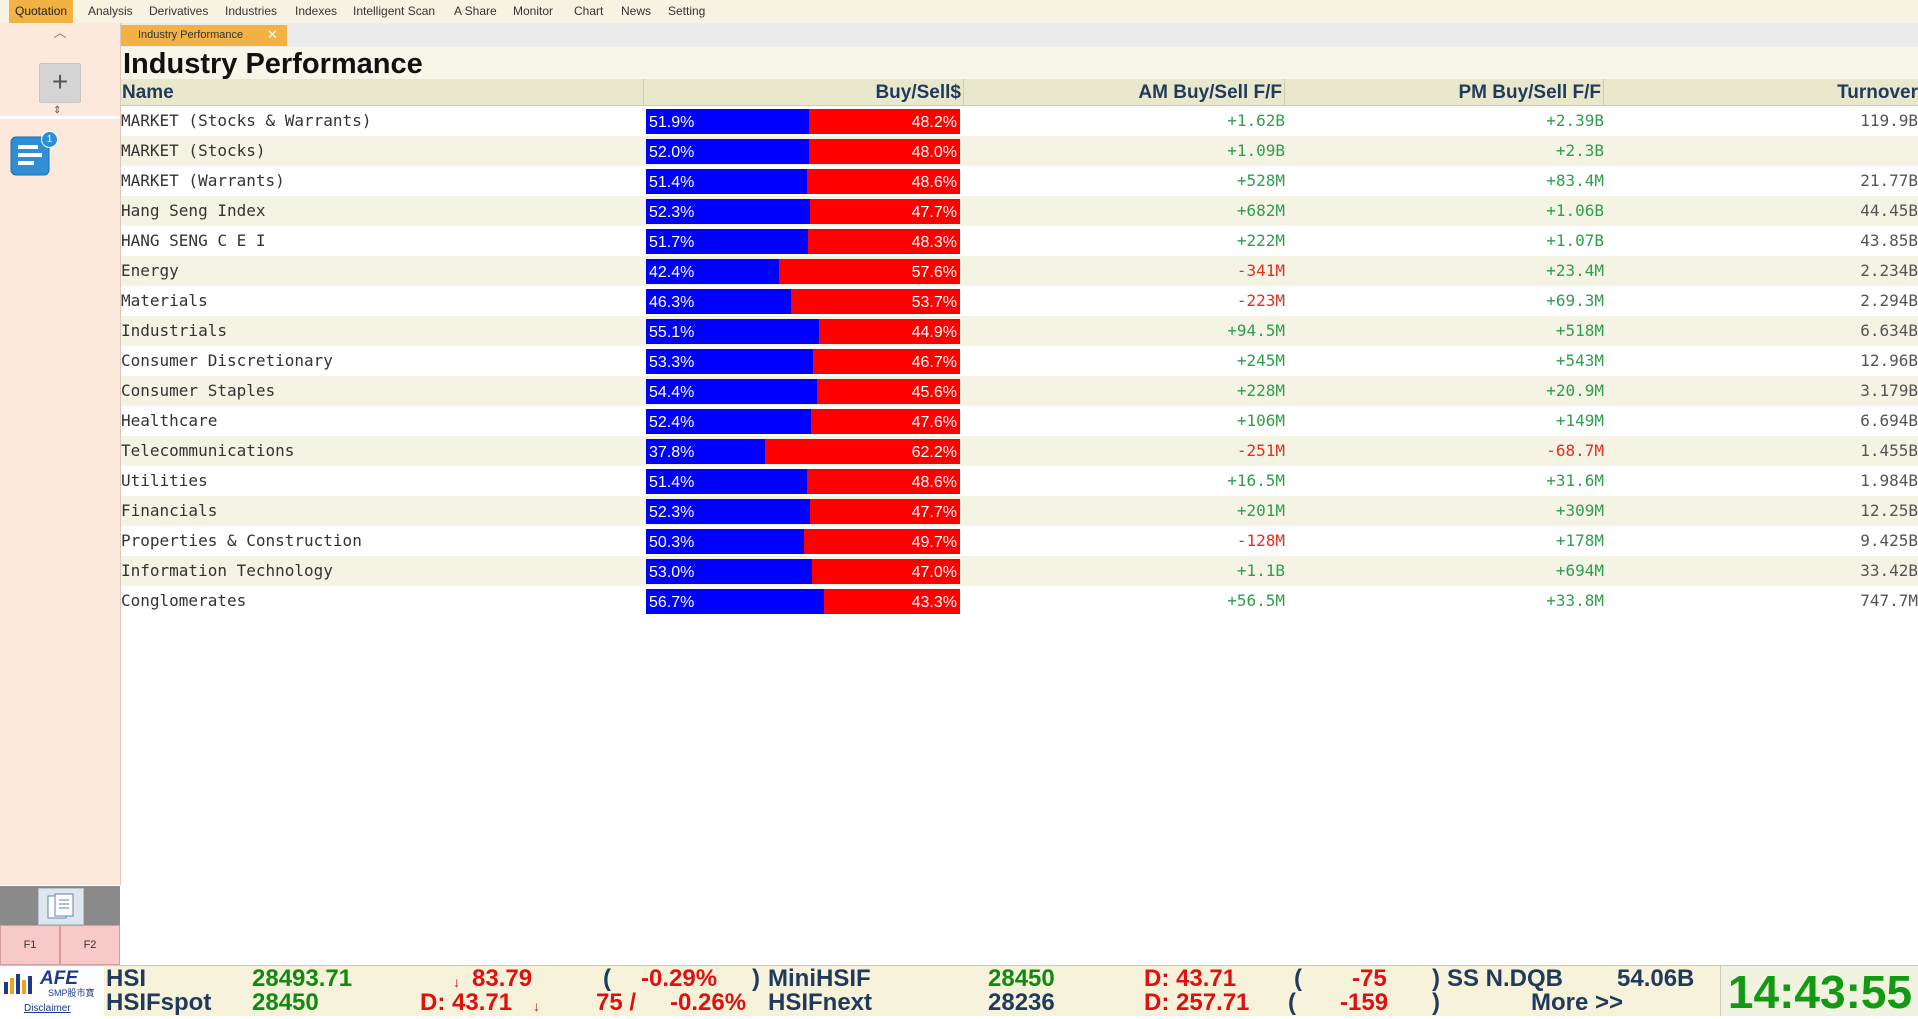  Describe the element at coordinates (60, 117) in the screenshot. I see `sidebar-divider` at that location.